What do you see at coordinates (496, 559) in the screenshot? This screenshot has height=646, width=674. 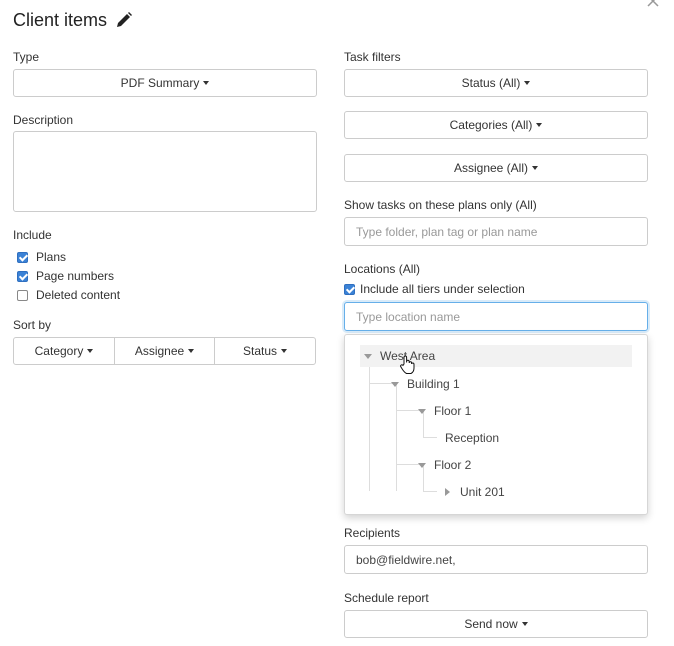 I see `recipients-input: bob@fieldwire.net,` at bounding box center [496, 559].